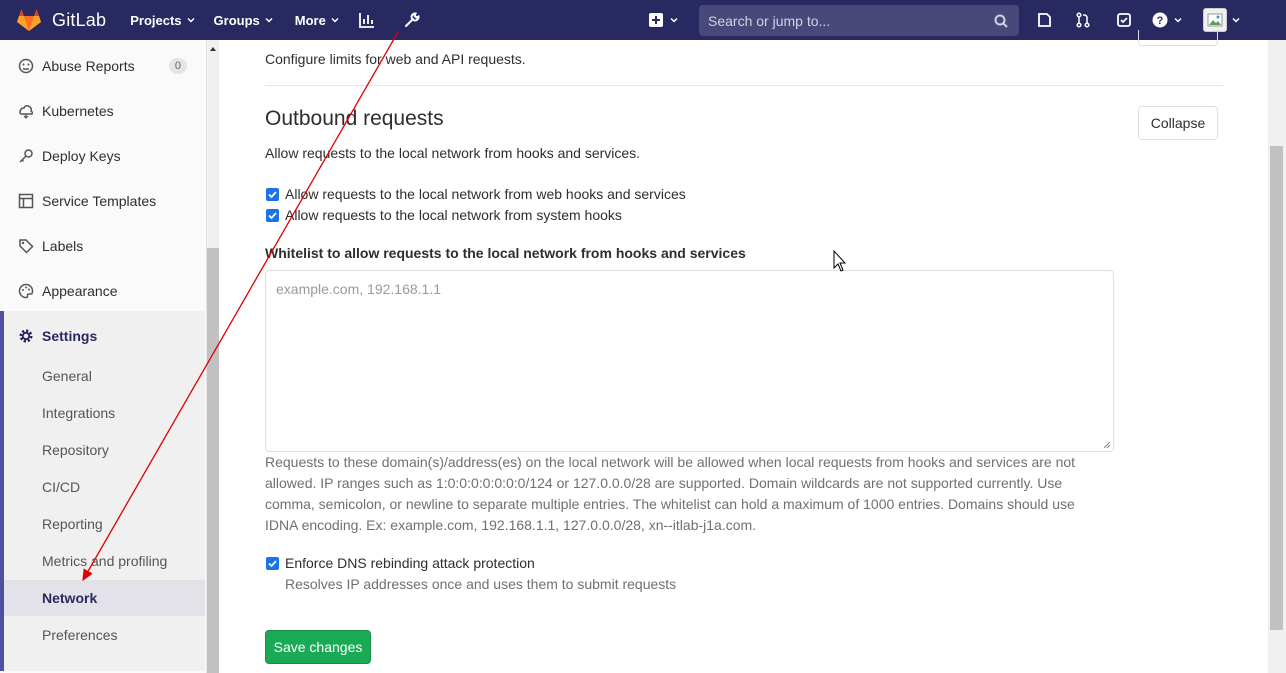  I want to click on nav-more: More, so click(317, 20).